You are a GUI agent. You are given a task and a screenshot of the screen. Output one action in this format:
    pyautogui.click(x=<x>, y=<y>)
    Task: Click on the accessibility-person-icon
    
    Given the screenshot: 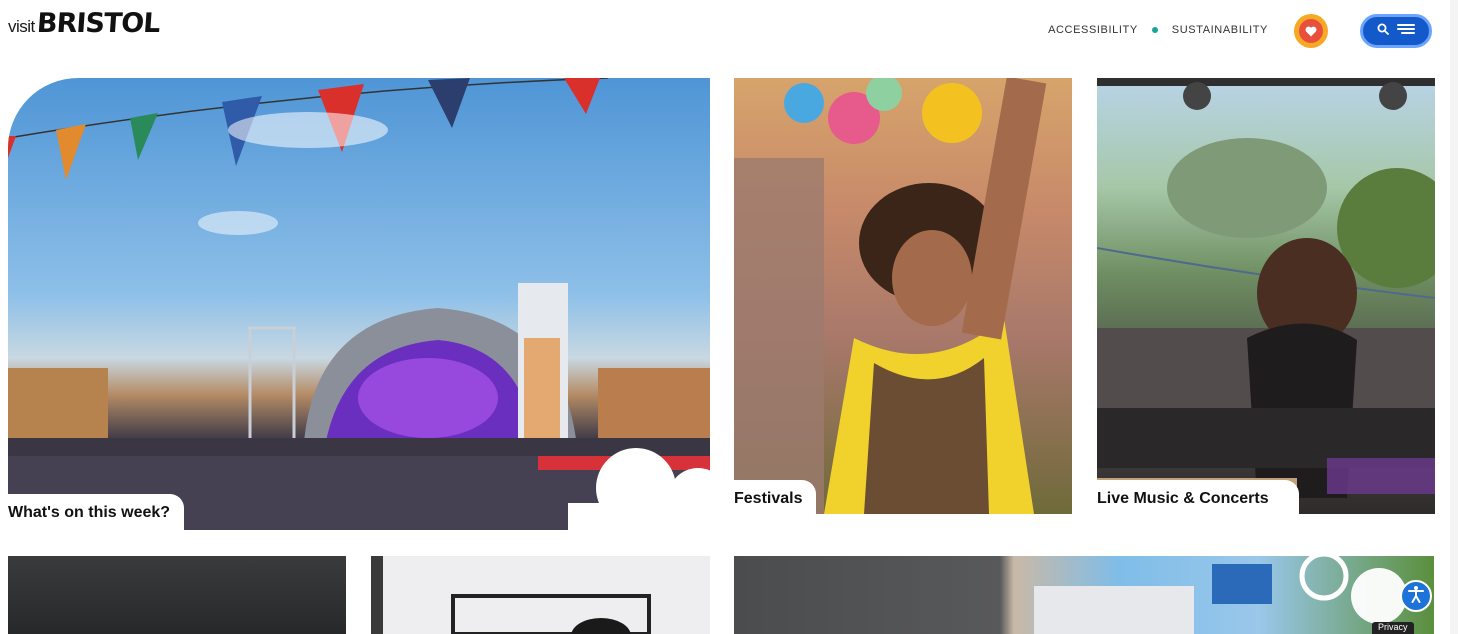 What is the action you would take?
    pyautogui.click(x=1416, y=596)
    